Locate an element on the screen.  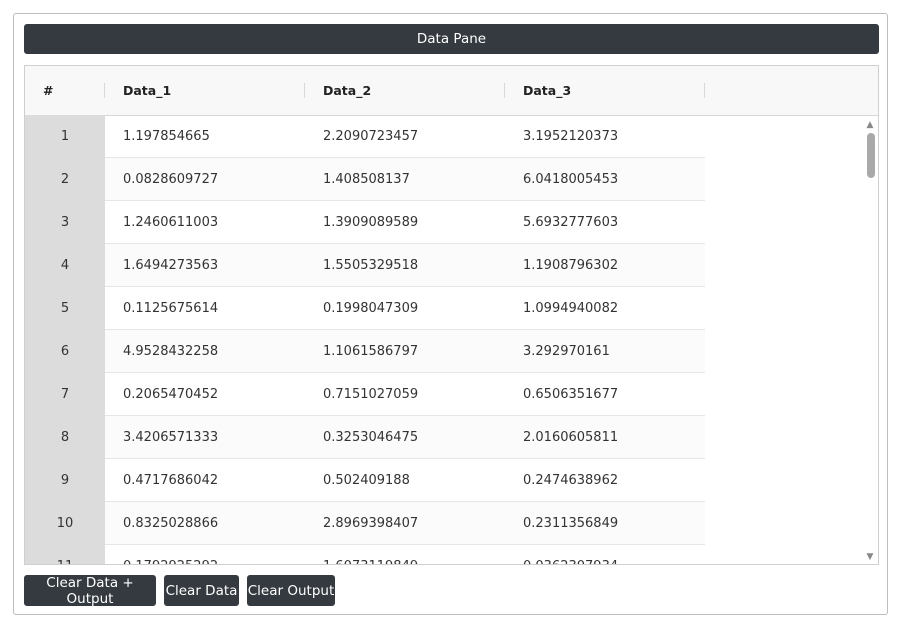
row-index: 7 is located at coordinates (65, 394).